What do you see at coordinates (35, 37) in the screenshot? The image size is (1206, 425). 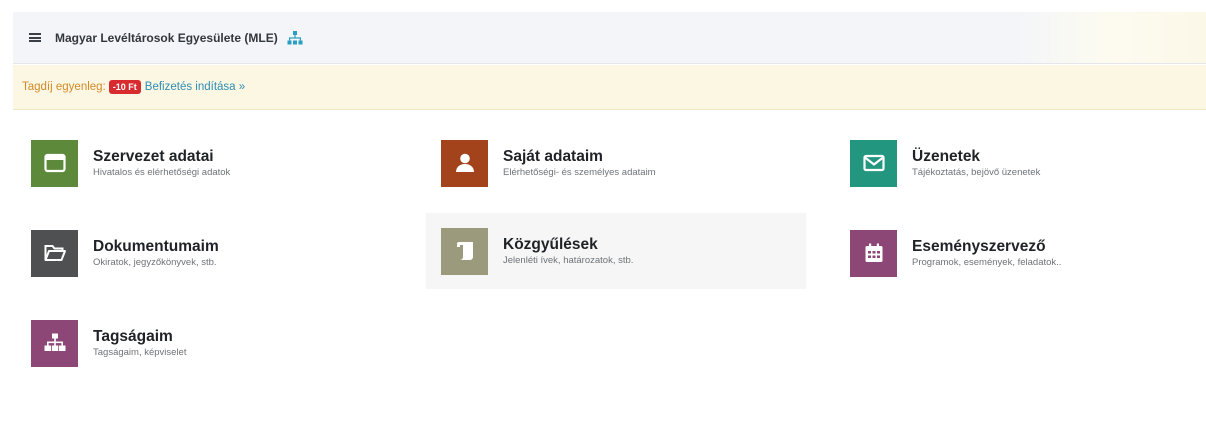 I see `hamburger-icon` at bounding box center [35, 37].